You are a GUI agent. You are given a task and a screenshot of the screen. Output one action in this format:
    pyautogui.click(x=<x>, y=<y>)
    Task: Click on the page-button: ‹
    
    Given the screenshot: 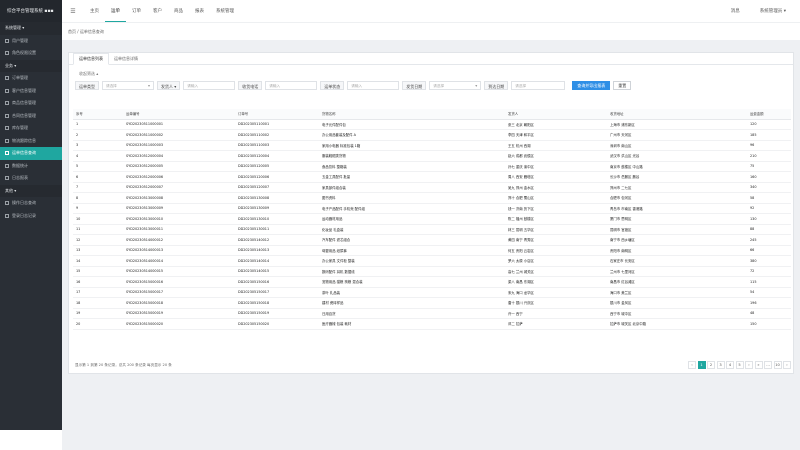 What is the action you would take?
    pyautogui.click(x=692, y=365)
    